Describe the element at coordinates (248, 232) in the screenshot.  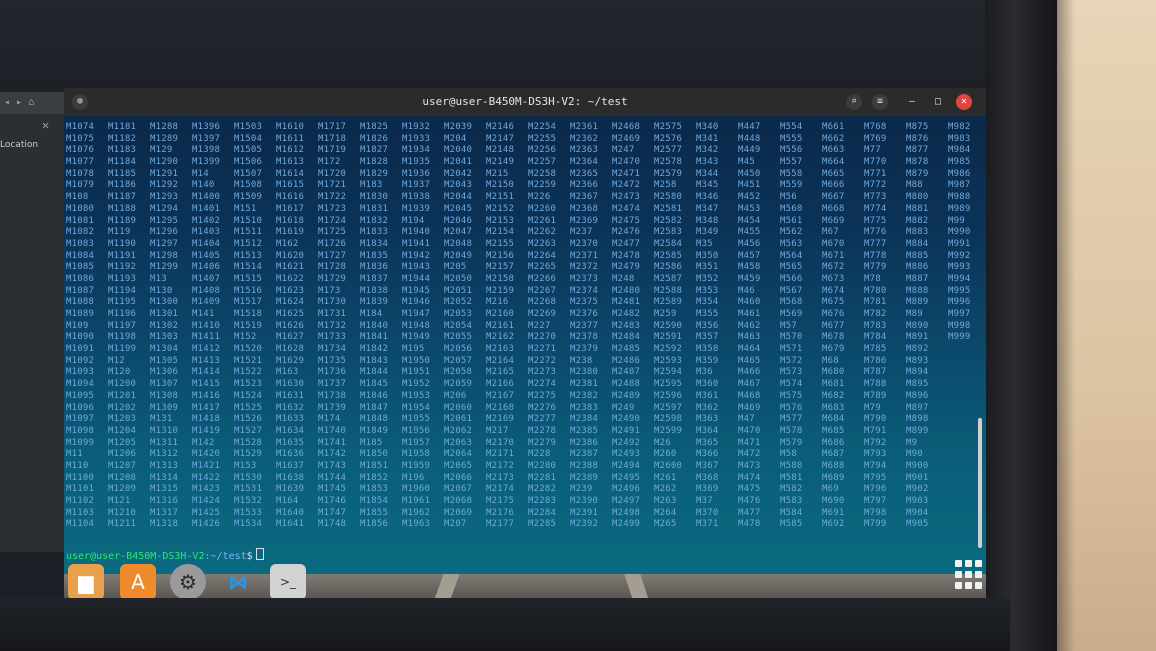
I see `output-entry: M1511` at that location.